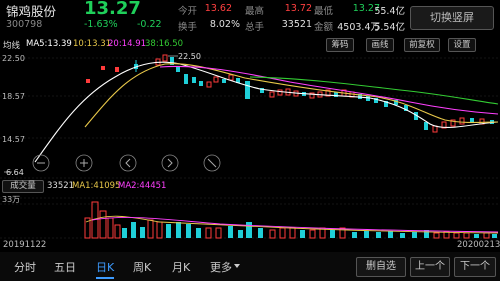  Describe the element at coordinates (381, 267) in the screenshot. I see `remove-watchlist-button: 删自选` at that location.